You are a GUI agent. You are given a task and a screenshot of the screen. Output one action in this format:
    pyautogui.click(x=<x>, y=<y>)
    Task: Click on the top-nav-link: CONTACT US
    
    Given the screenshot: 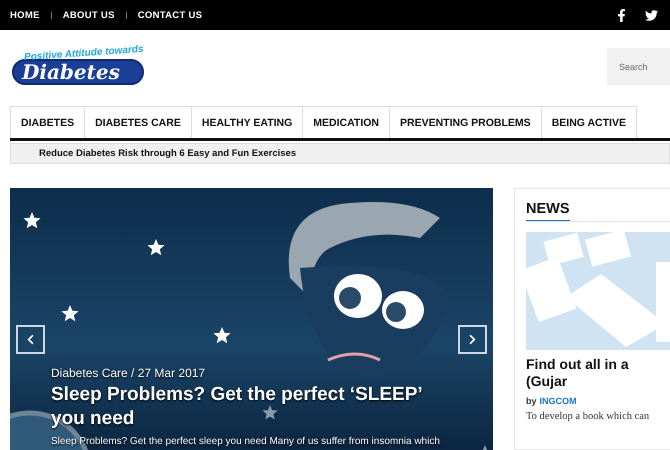 What is the action you would take?
    pyautogui.click(x=170, y=15)
    